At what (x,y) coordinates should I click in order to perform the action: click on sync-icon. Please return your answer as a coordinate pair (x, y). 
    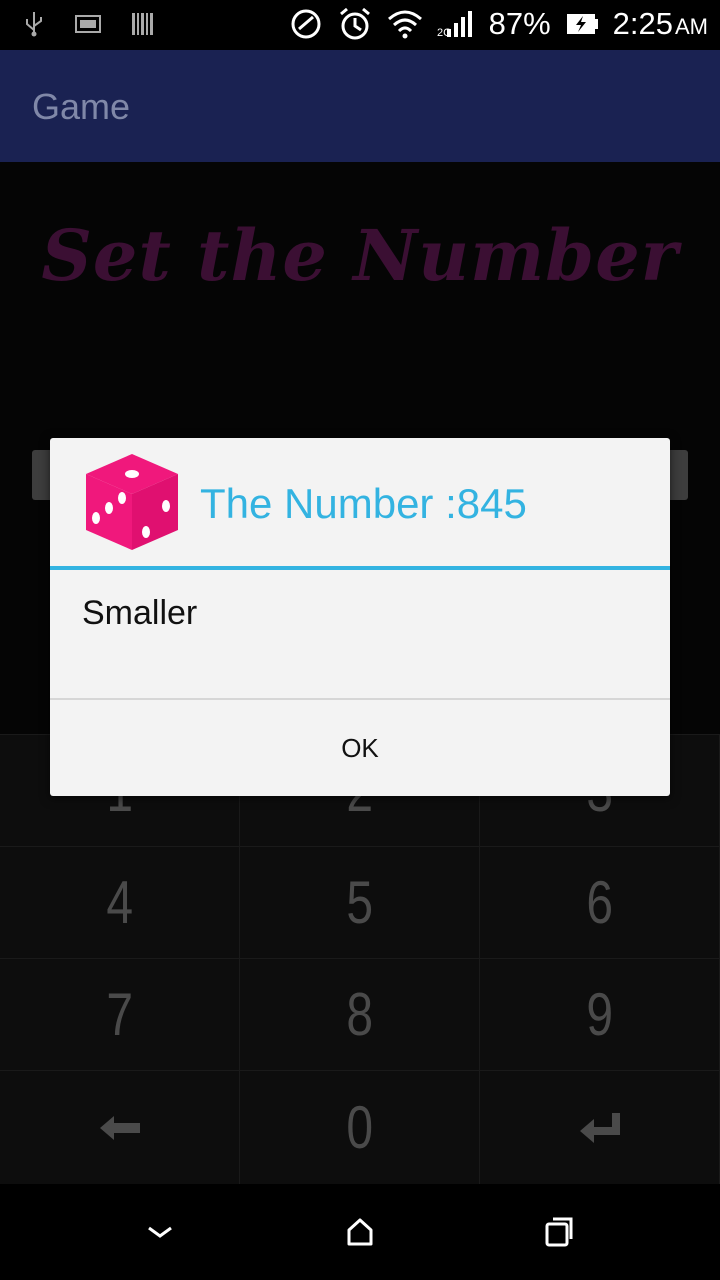
    Looking at the image, I should click on (306, 24).